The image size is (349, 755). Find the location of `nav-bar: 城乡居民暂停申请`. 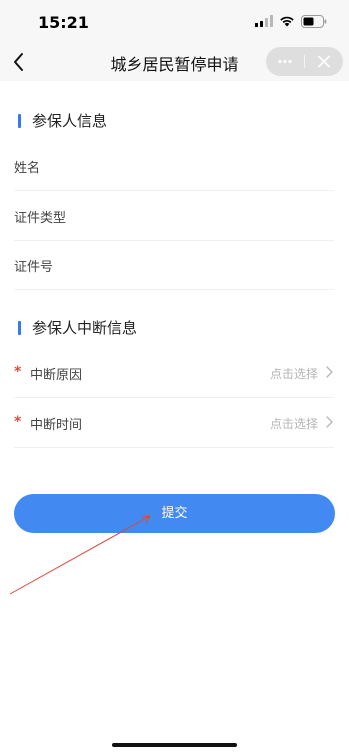

nav-bar: 城乡居民暂停申请 is located at coordinates (174, 62).